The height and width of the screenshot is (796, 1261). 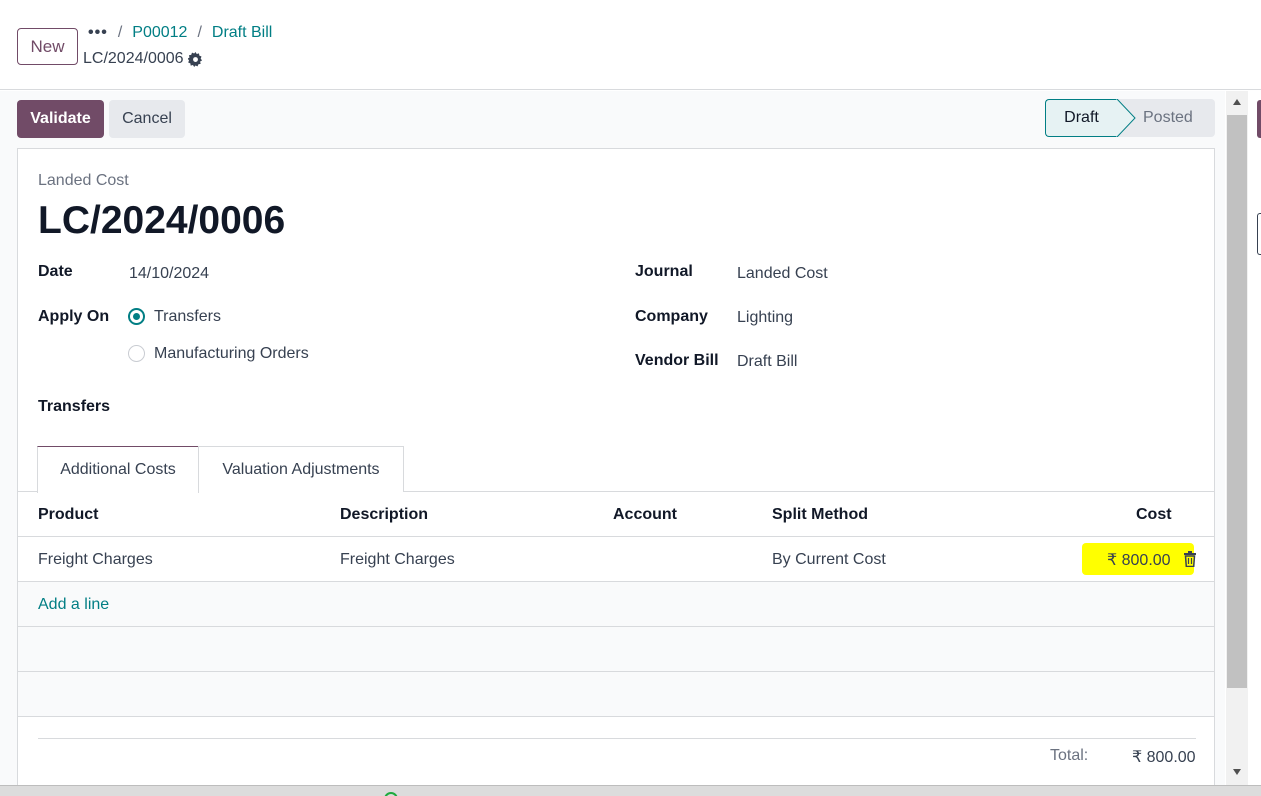 What do you see at coordinates (301, 469) in the screenshot?
I see `tab-valuation-adjustments: Valuation Adjustments` at bounding box center [301, 469].